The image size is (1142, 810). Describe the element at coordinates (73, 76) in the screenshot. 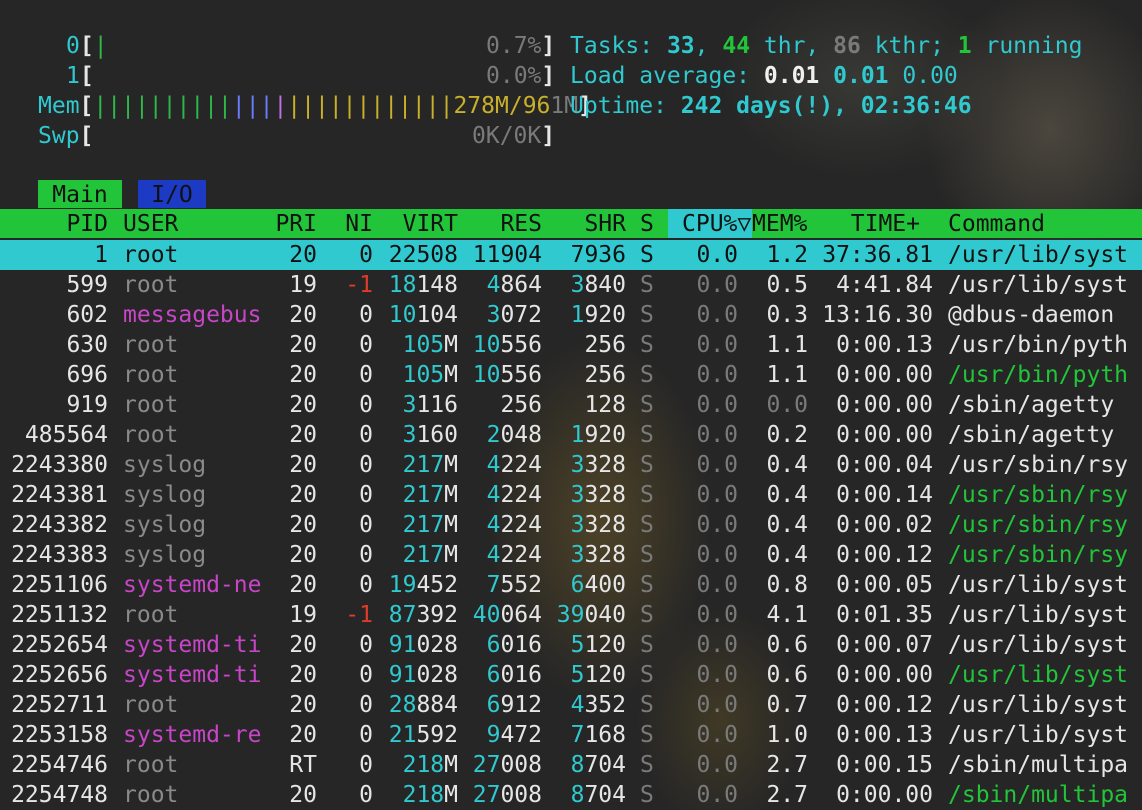

I see `cpu1-label: 1` at that location.